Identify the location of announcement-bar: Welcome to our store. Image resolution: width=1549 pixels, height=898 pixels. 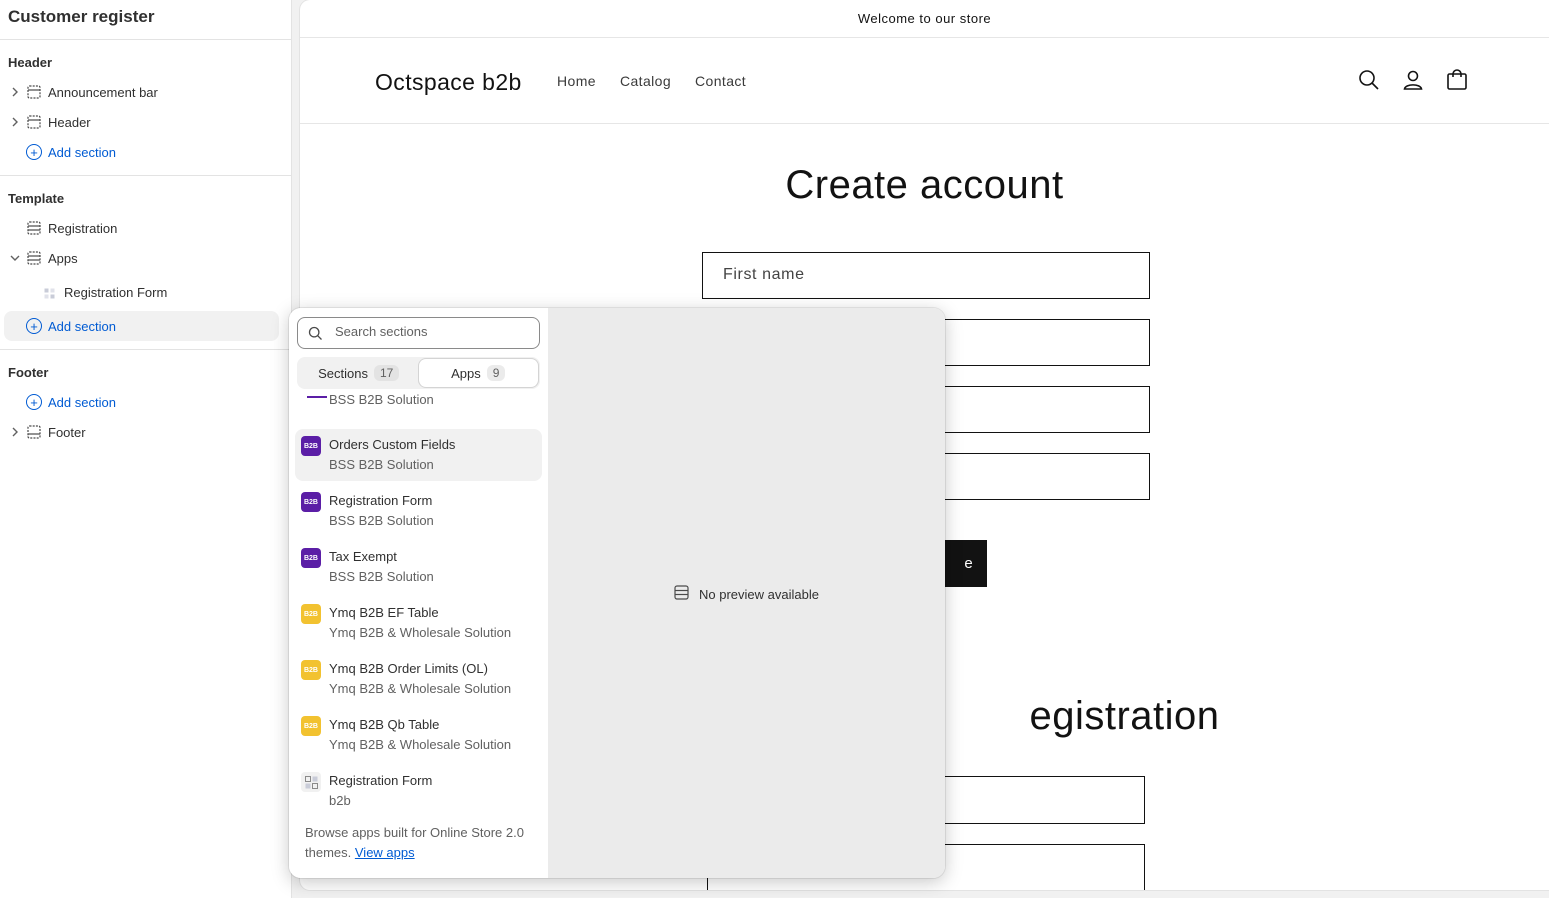
(924, 19).